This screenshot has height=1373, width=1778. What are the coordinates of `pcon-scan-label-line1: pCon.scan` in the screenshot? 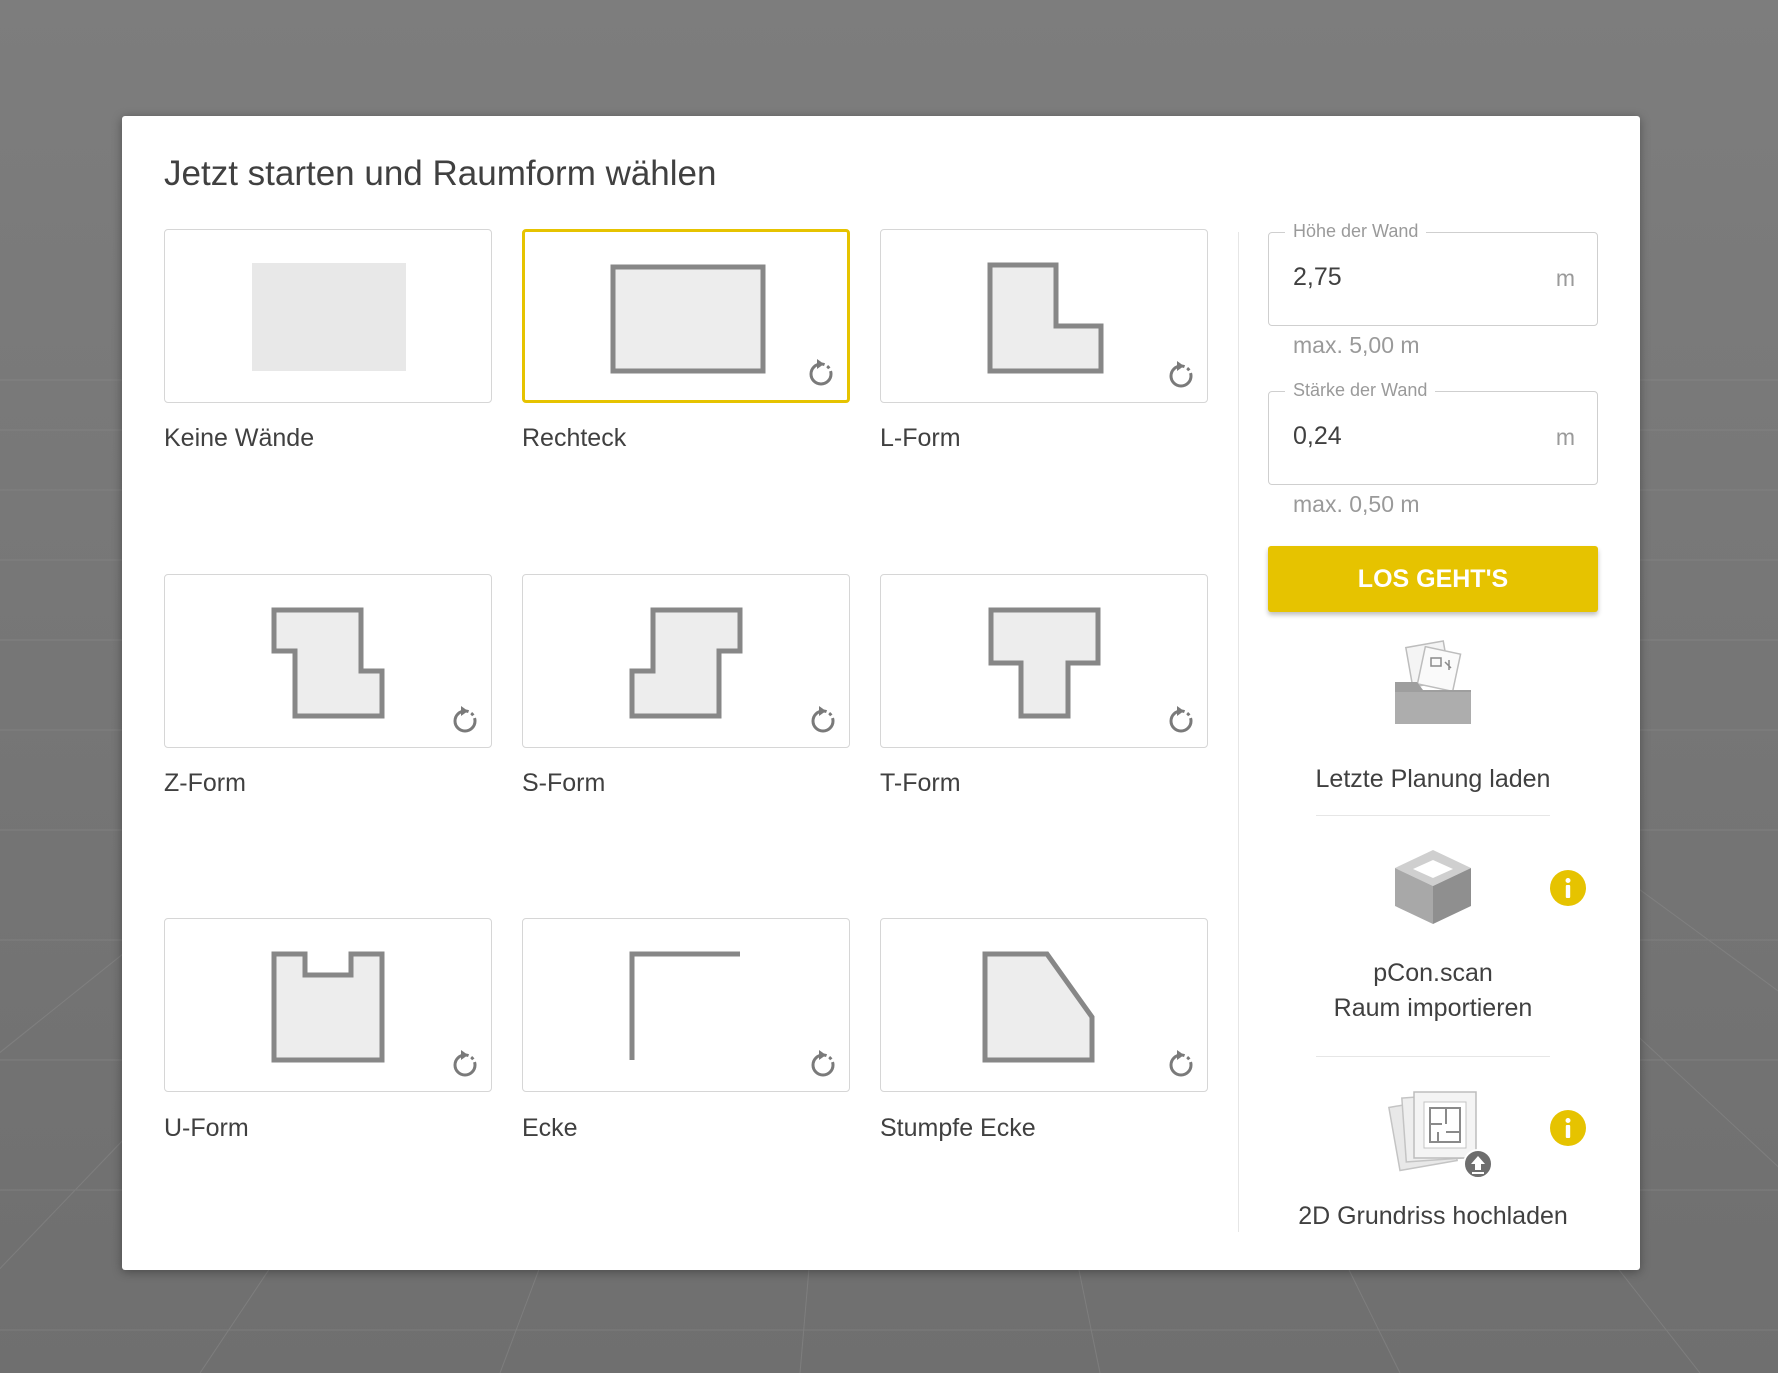 It's located at (1433, 973).